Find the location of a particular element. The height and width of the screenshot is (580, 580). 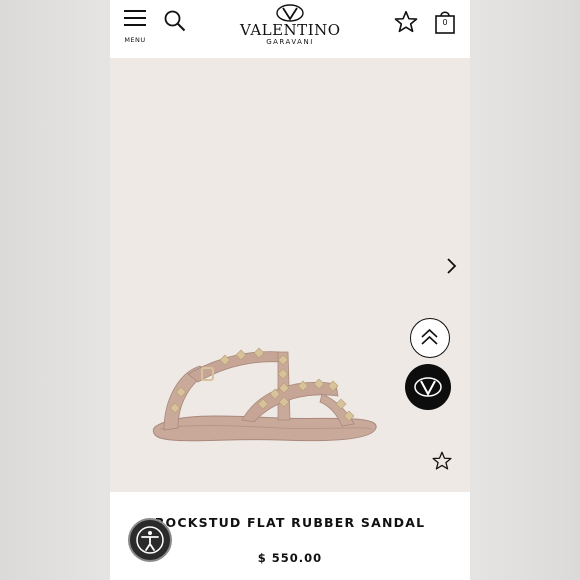

next-image-button is located at coordinates (452, 266).